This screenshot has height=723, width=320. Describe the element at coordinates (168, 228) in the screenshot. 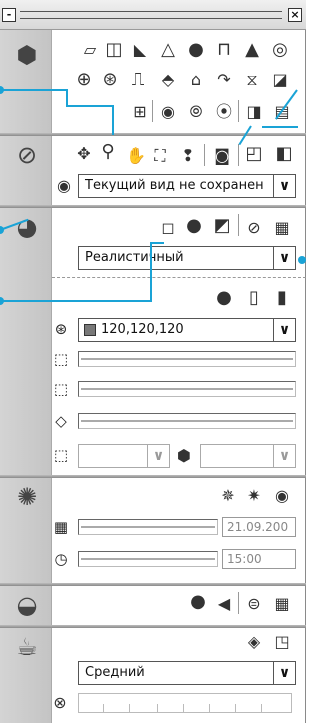

I see `wireframe-style-icon: ◻` at that location.